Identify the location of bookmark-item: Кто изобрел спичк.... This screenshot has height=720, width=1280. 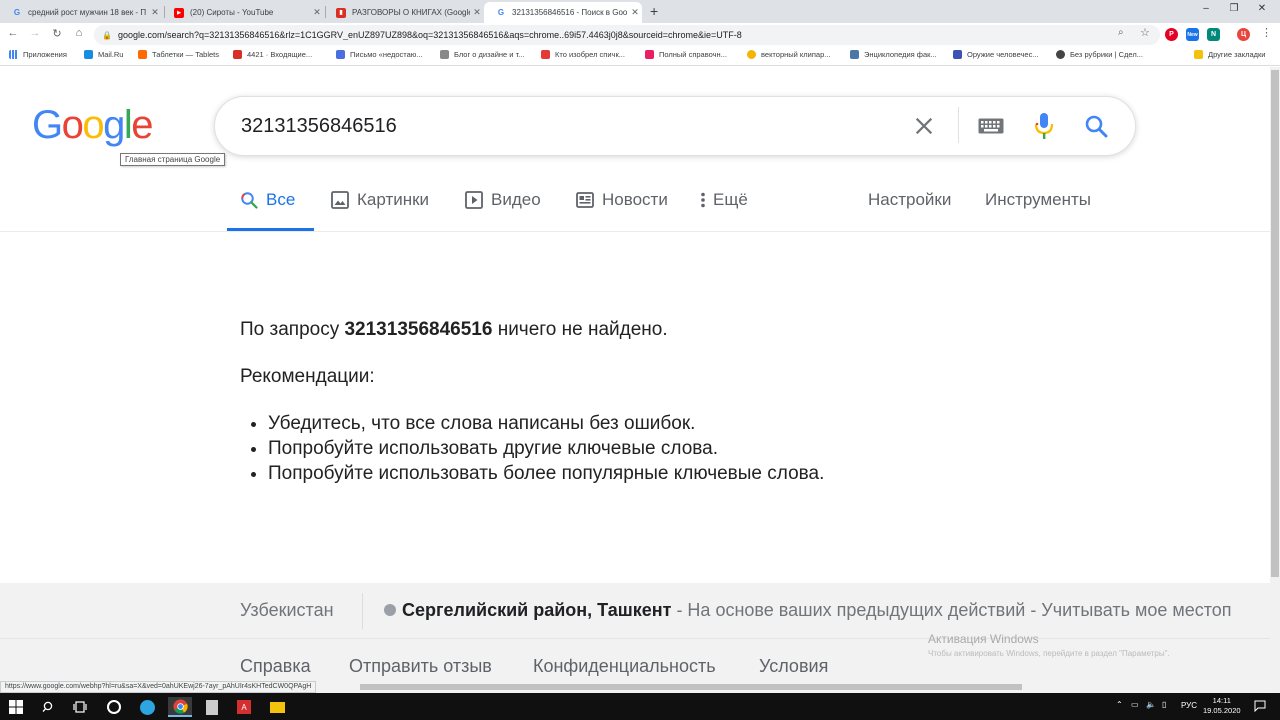
(583, 54).